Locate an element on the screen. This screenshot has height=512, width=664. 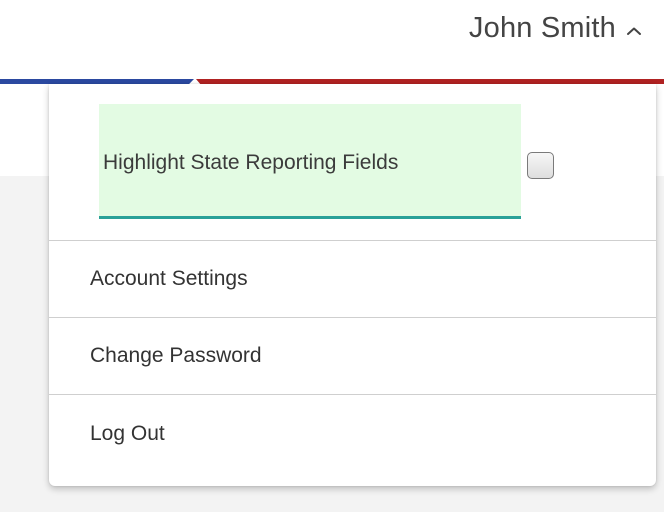
user-menu-toggle: John Smith is located at coordinates (555, 28).